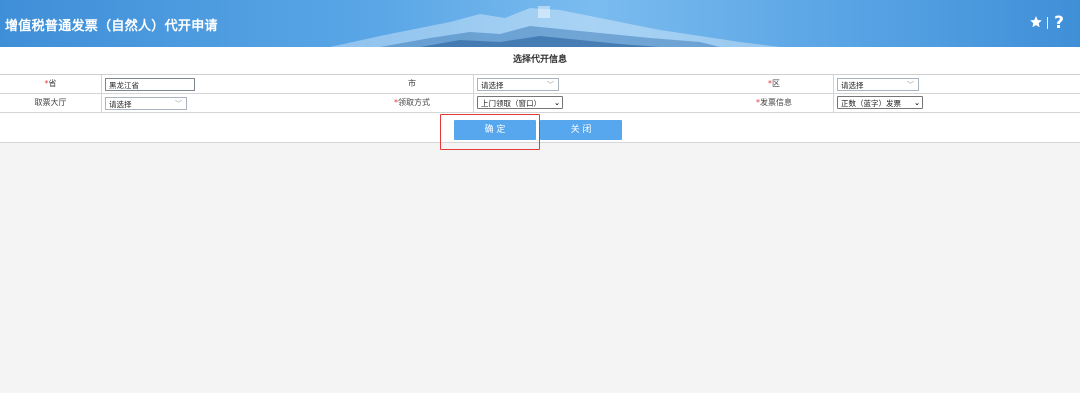  Describe the element at coordinates (581, 130) in the screenshot. I see `close-button: 关 闭` at that location.